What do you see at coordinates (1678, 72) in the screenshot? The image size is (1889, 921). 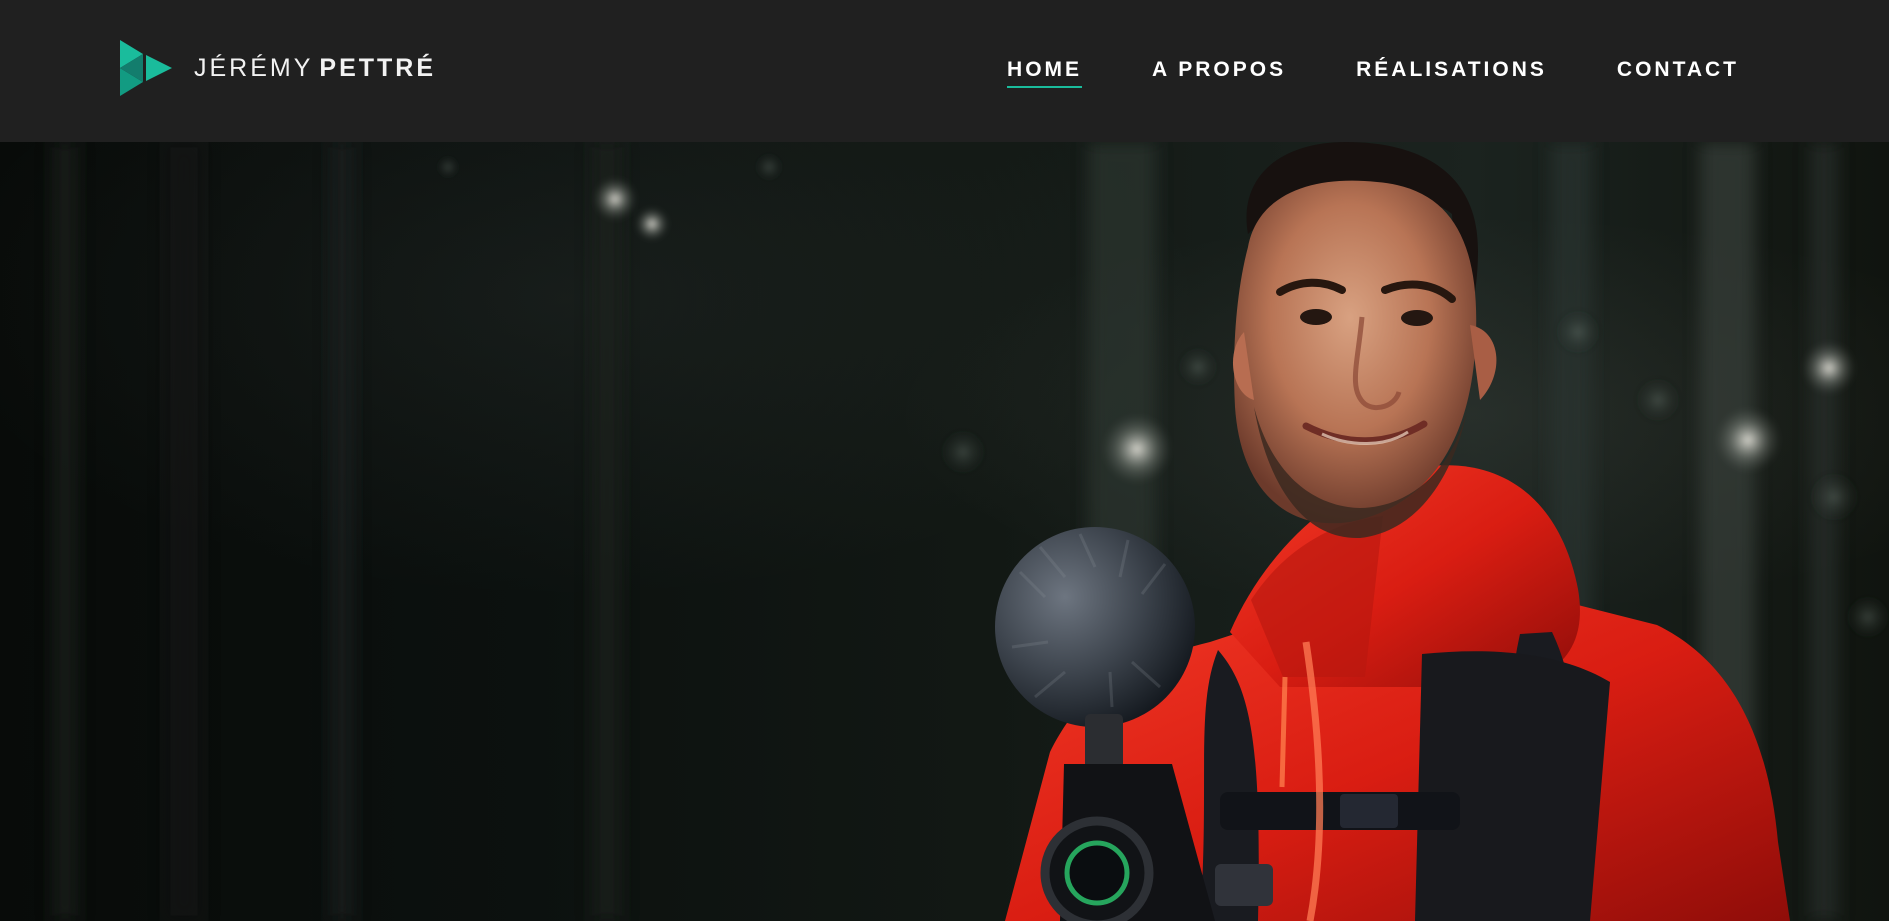 I see `nav-contact-link: CONTACT` at bounding box center [1678, 72].